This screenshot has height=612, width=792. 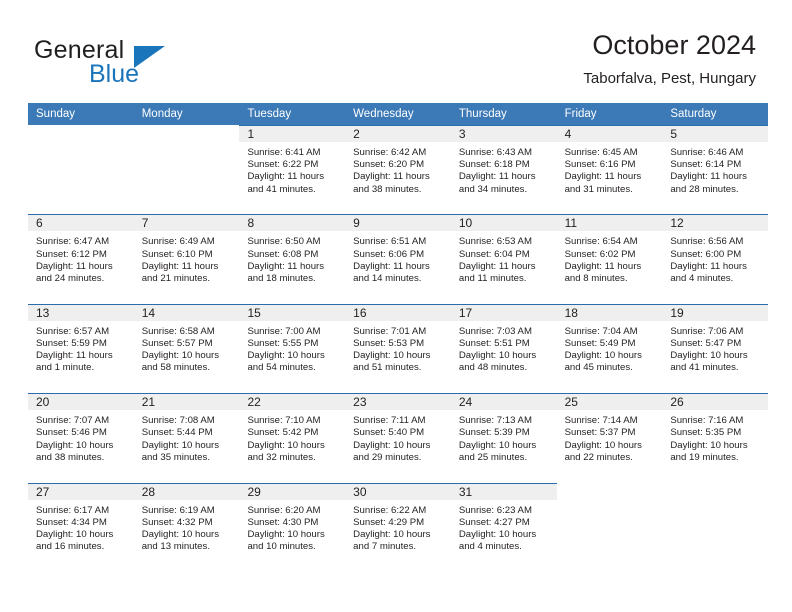 I want to click on day-detail-line: Sunset: 6:18 PM, so click(x=494, y=165).